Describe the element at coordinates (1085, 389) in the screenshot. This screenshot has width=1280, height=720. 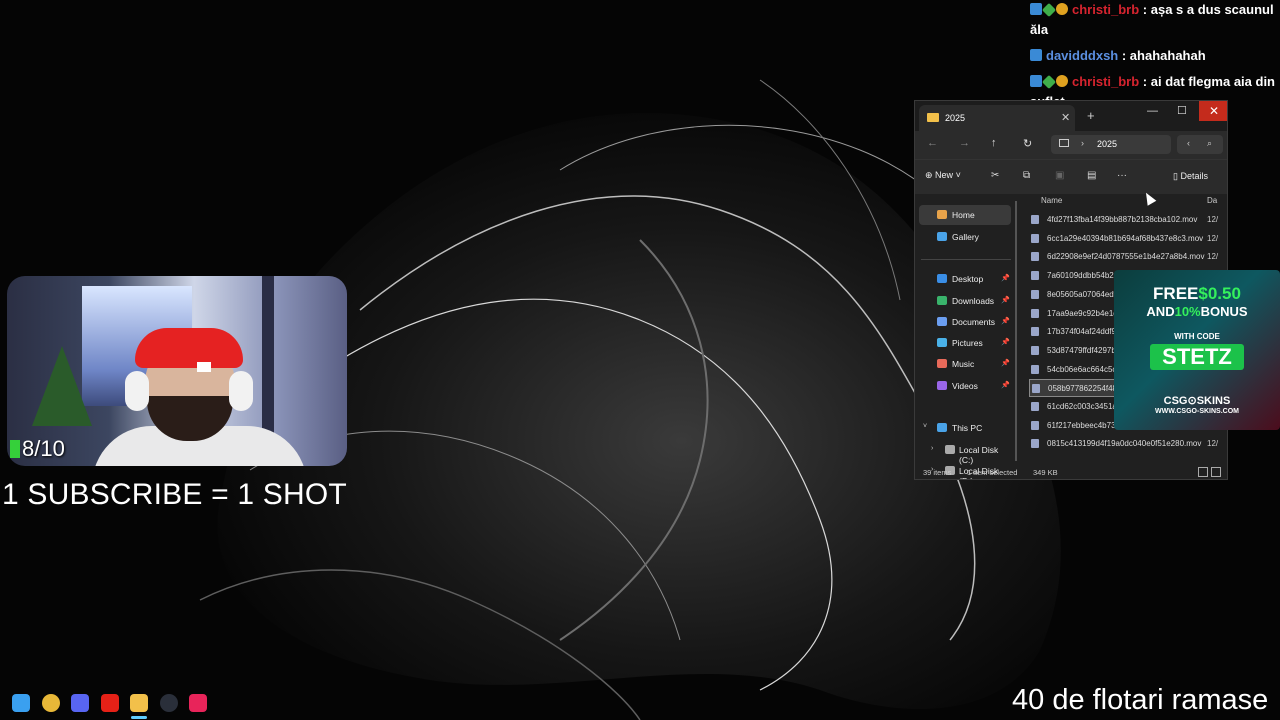
I see `file-name: 058b977862254f488` at that location.